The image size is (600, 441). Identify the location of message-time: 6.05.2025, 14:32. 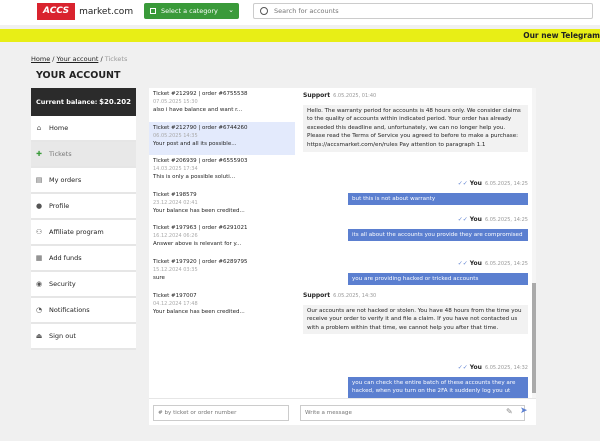
(506, 368).